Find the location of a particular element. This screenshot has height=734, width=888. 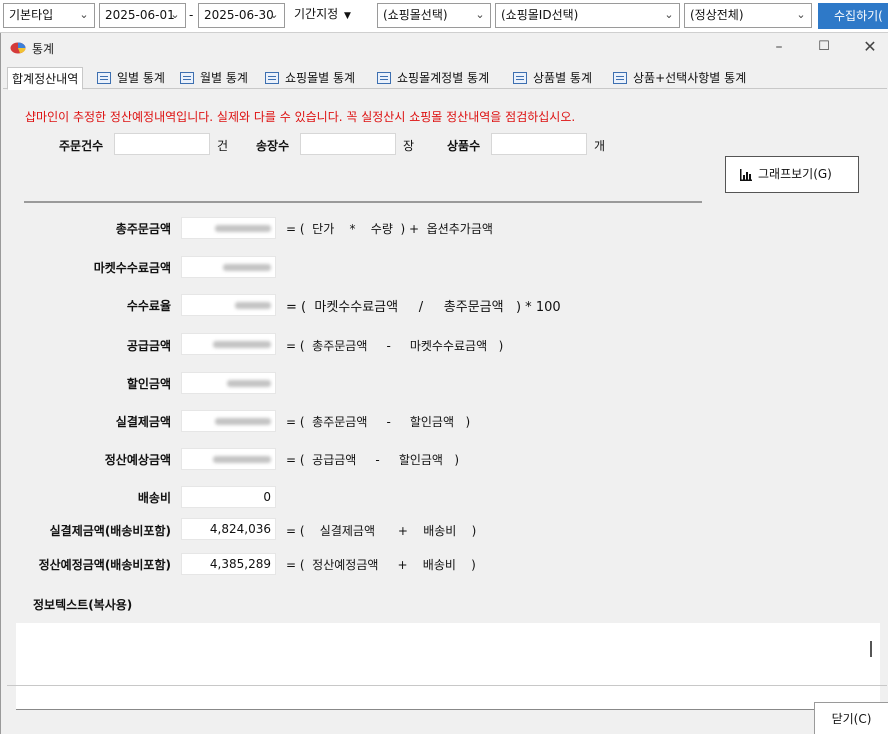

info-text-label: 정보텍스트(복사용) is located at coordinates (83, 605).